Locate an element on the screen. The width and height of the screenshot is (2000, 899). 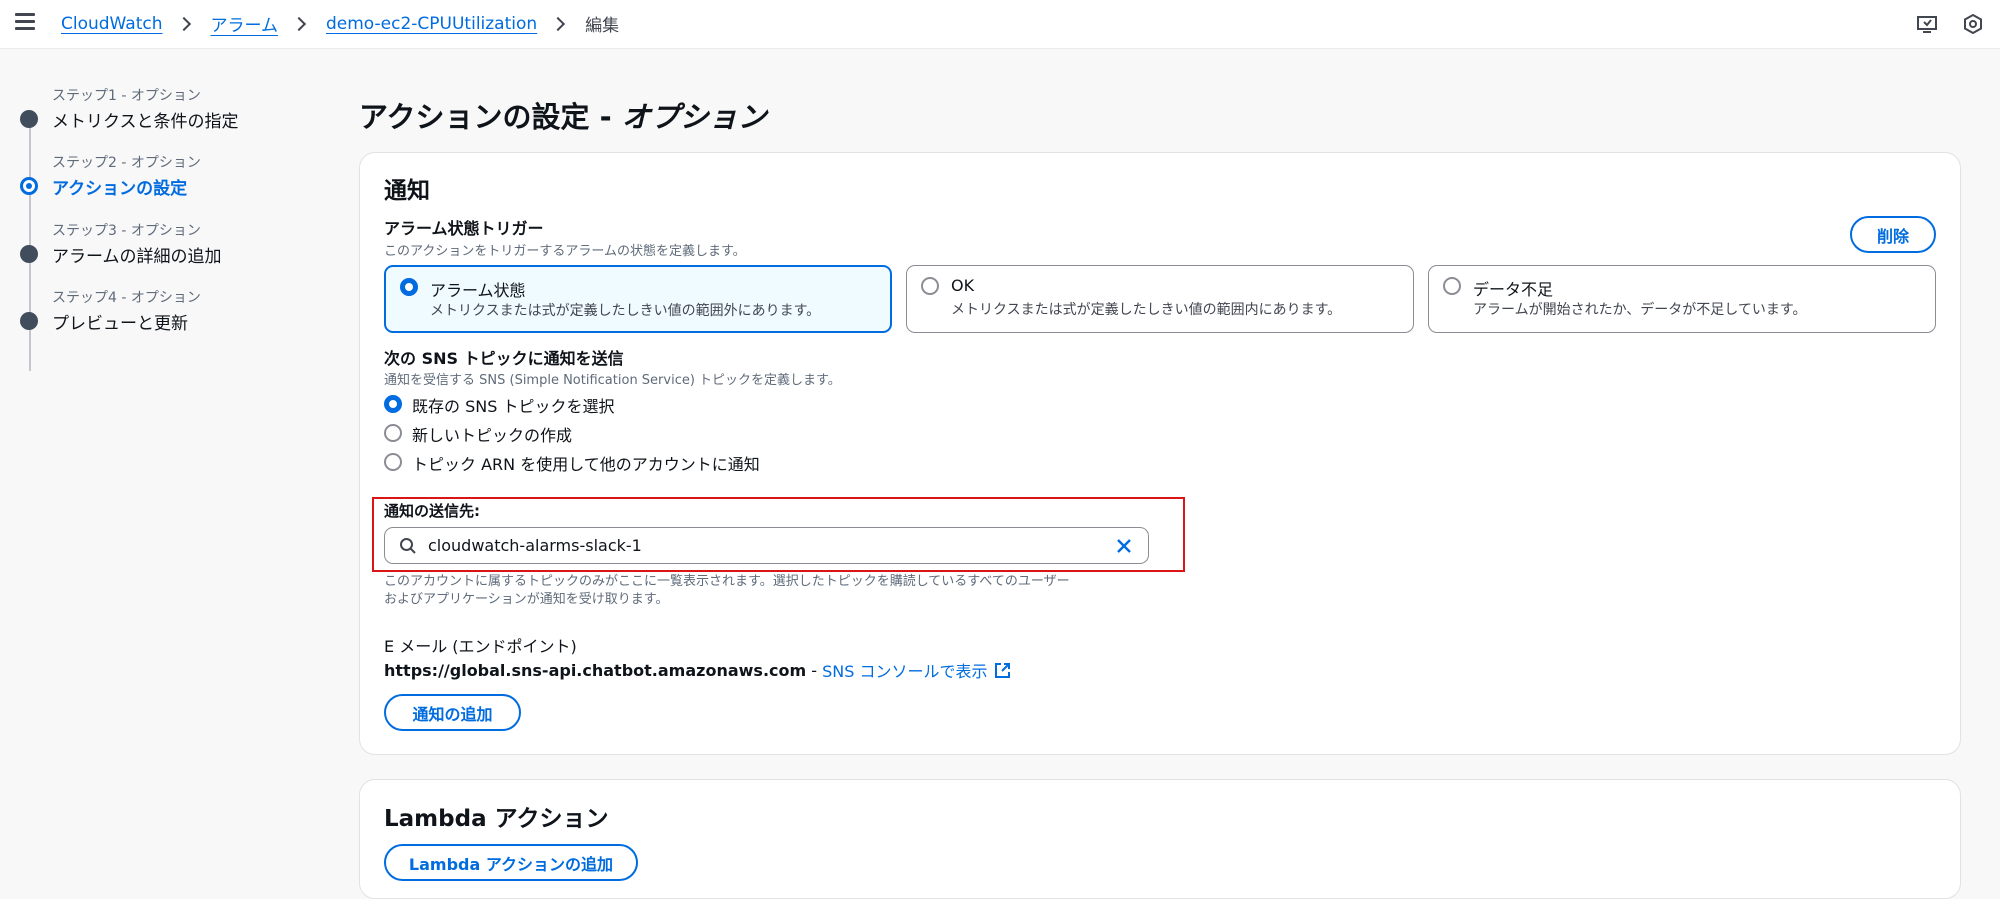
breadcrumb-alarm-name: demo-ec2-CPUUtilization is located at coordinates (431, 24).